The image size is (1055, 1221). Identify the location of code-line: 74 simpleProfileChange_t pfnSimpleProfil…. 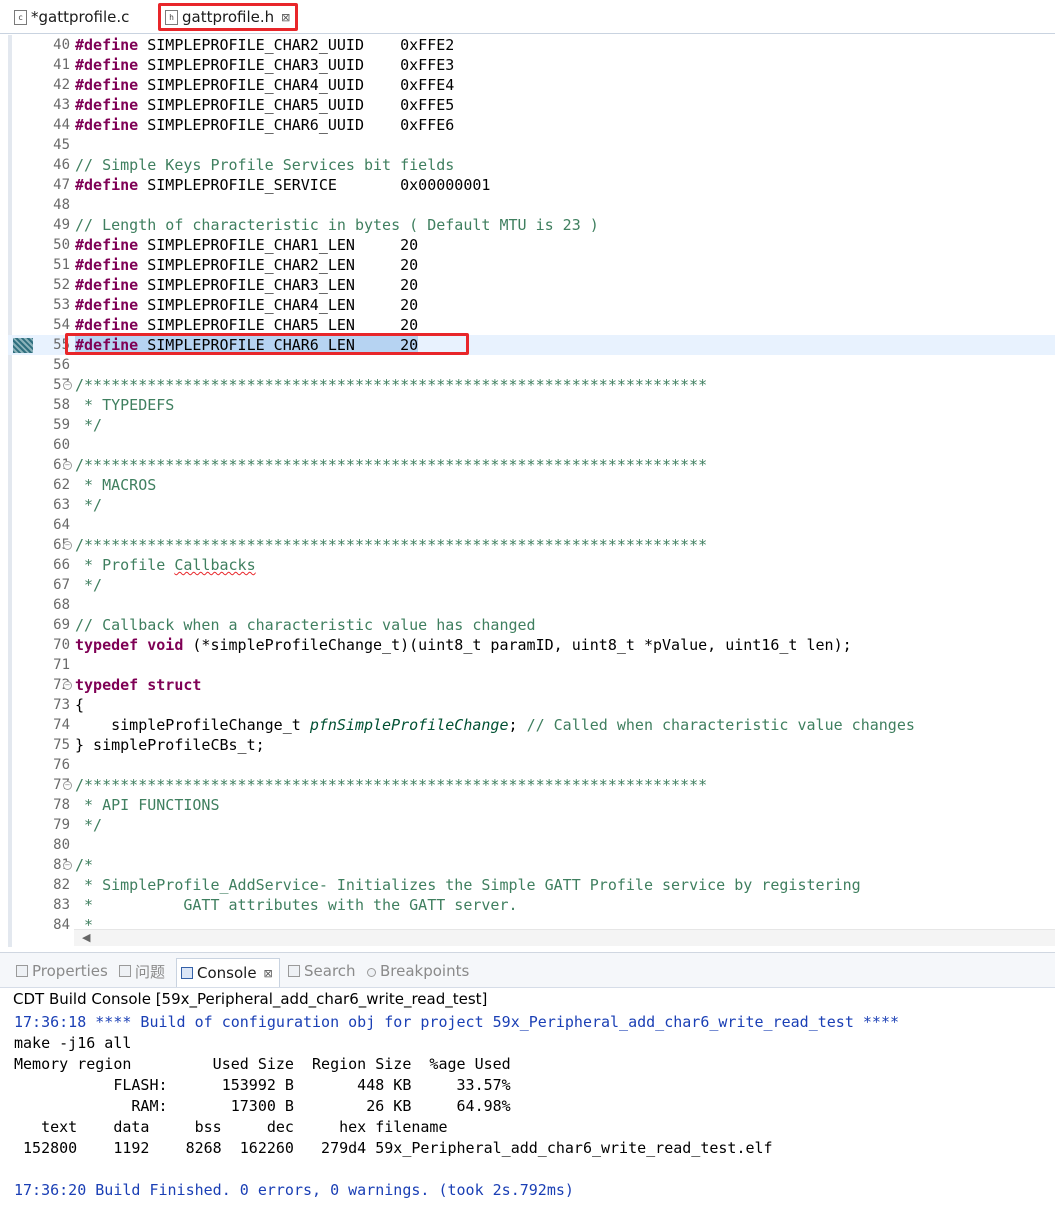
(531, 725).